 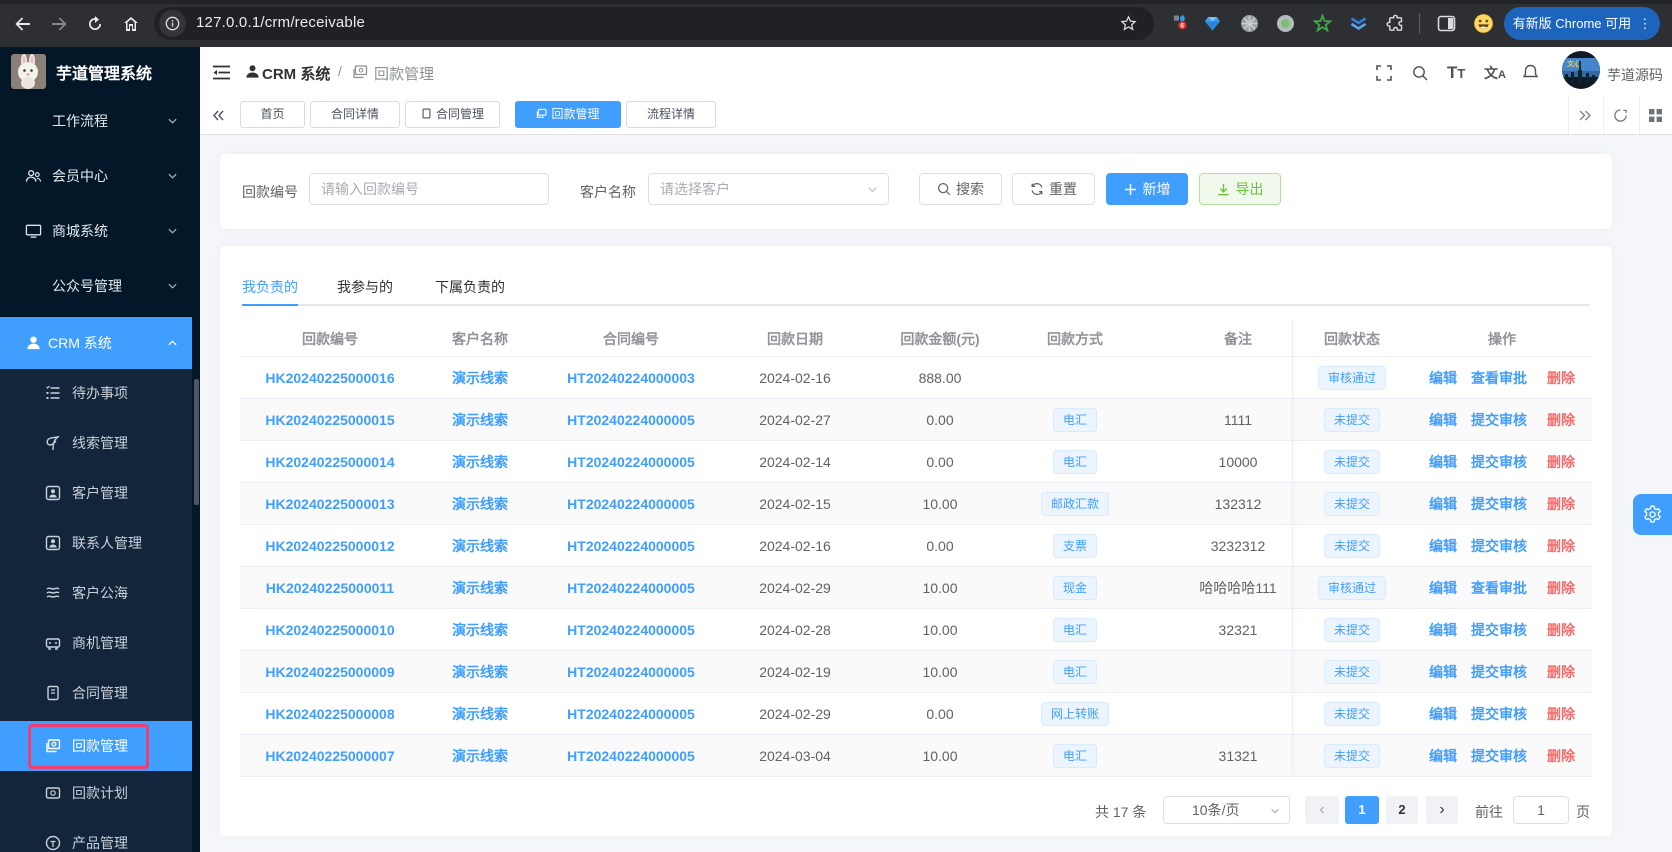 What do you see at coordinates (1182, 26) in the screenshot?
I see `svg-text: 6` at bounding box center [1182, 26].